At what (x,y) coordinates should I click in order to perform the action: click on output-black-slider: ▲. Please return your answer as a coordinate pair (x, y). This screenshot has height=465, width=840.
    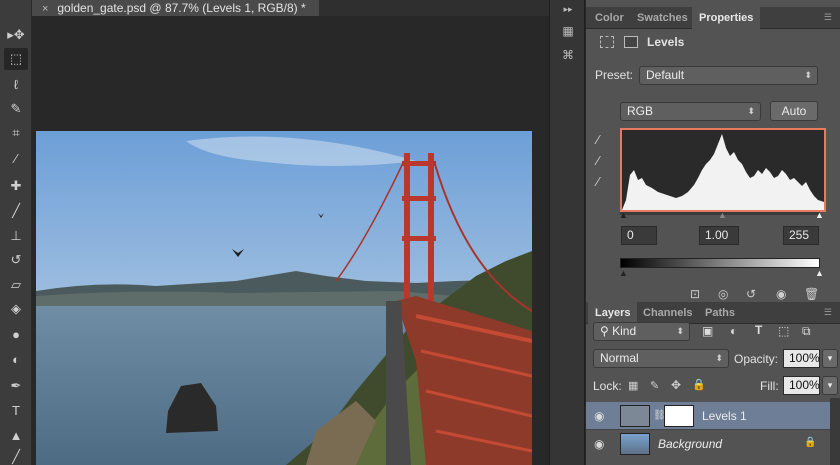
    Looking at the image, I should click on (623, 273).